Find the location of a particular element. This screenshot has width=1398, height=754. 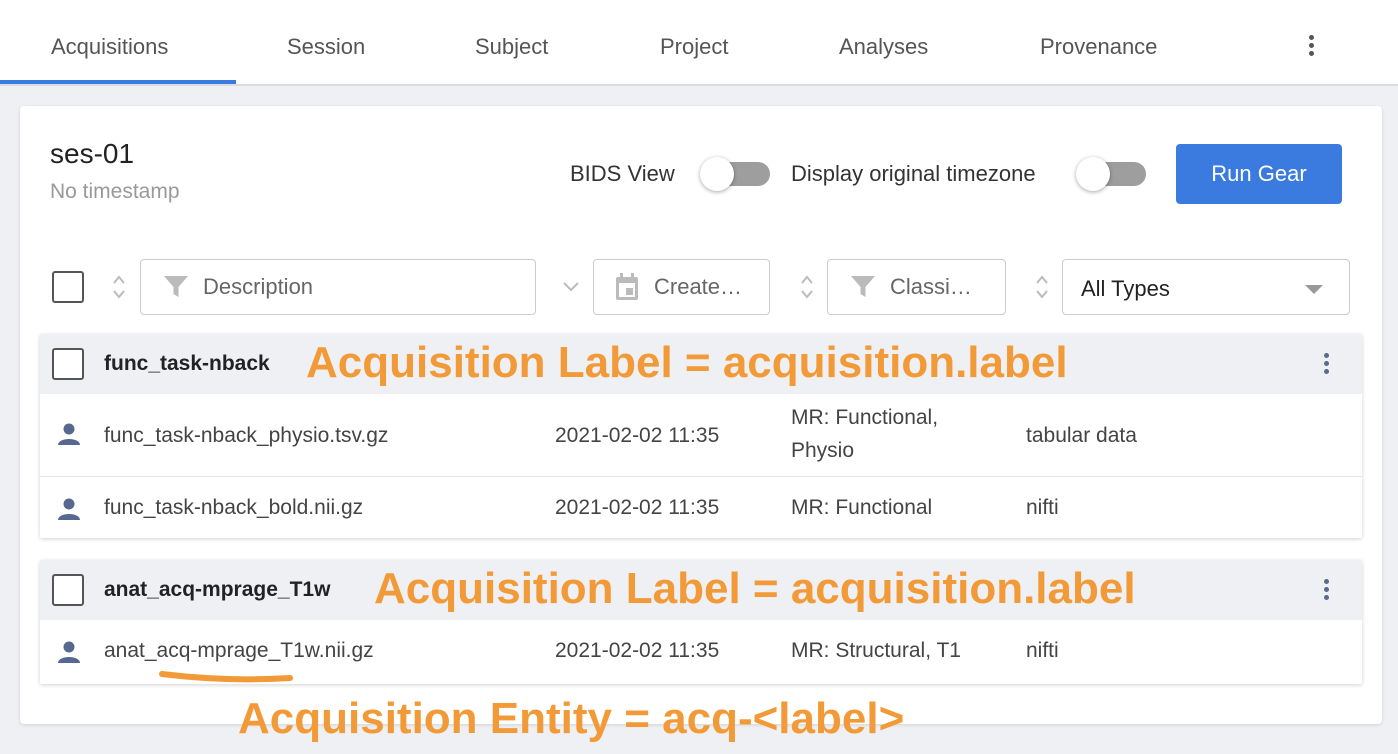

tab-session: Session is located at coordinates (326, 47).